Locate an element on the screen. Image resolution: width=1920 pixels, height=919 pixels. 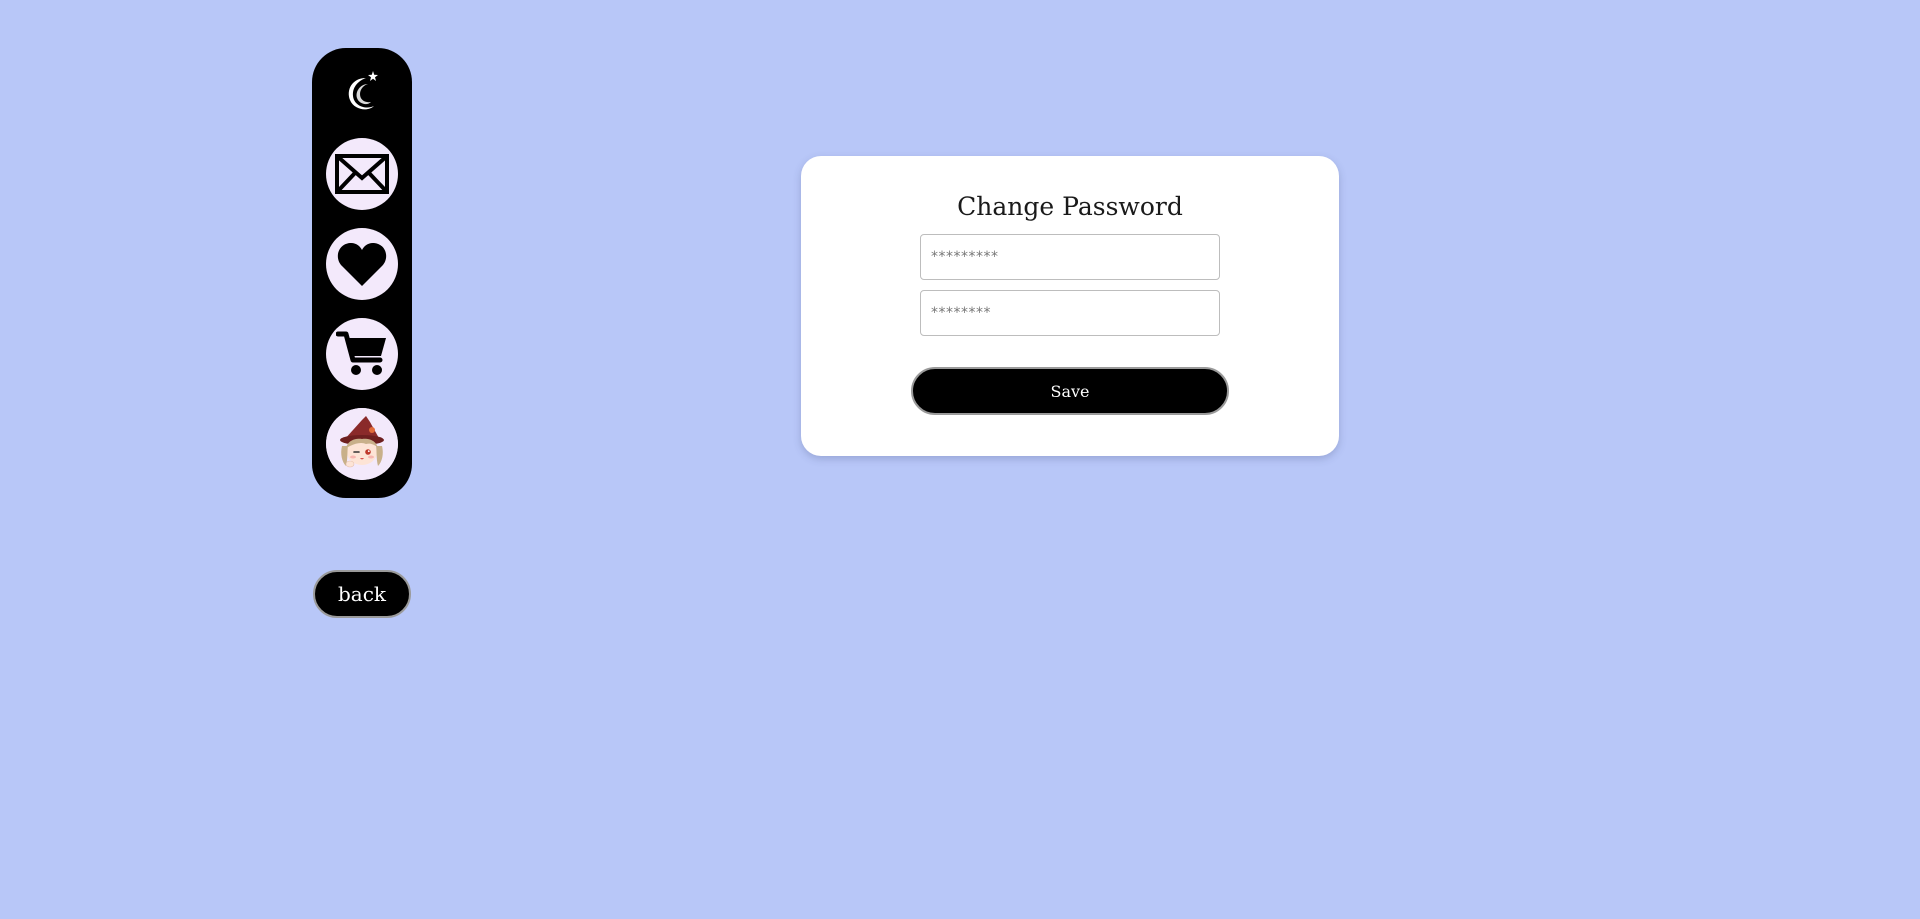
shopping-cart-icon is located at coordinates (361, 353).